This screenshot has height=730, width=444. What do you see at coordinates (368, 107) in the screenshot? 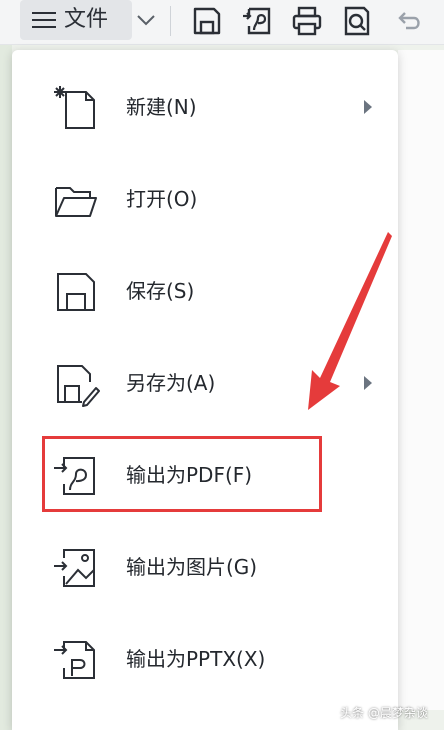
I see `submenu-arrow-icon` at bounding box center [368, 107].